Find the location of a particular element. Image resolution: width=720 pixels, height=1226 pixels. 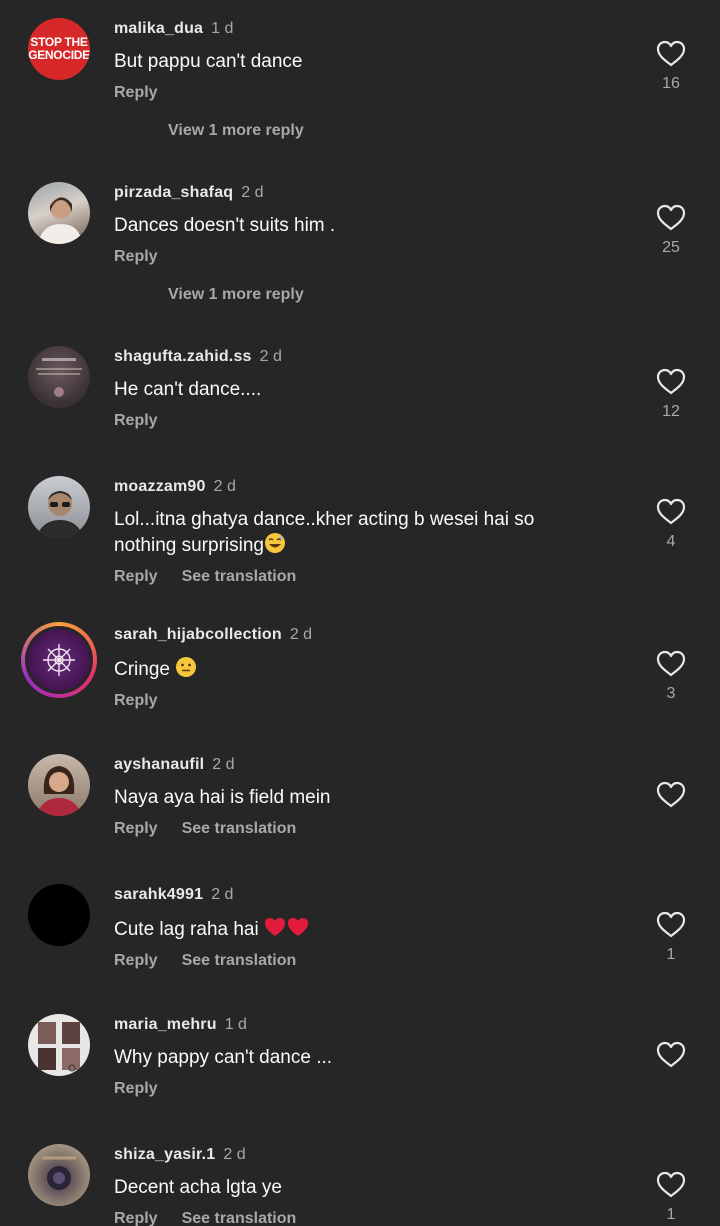

comment-username: pirzada_shafaq is located at coordinates (173, 192).